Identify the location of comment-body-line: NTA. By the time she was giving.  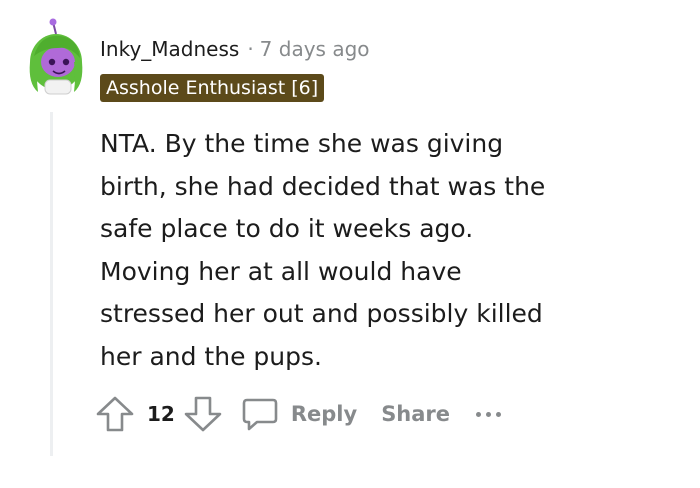
(302, 143).